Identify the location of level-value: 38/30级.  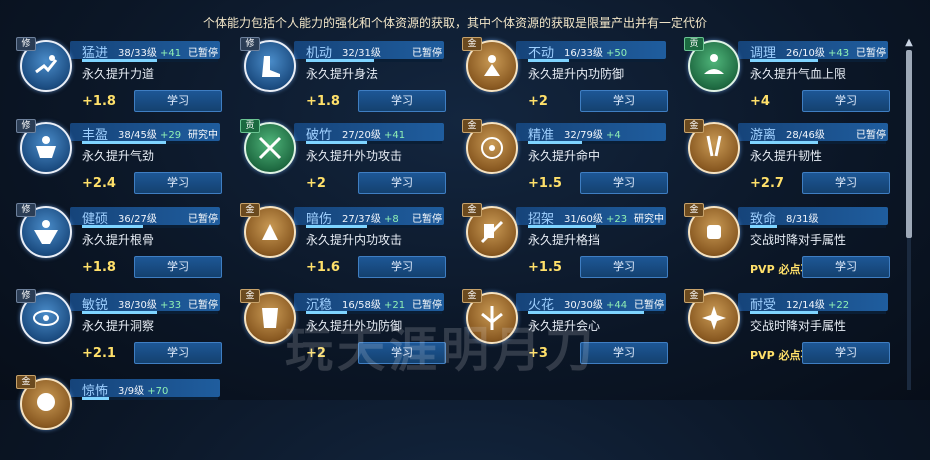
(137, 305).